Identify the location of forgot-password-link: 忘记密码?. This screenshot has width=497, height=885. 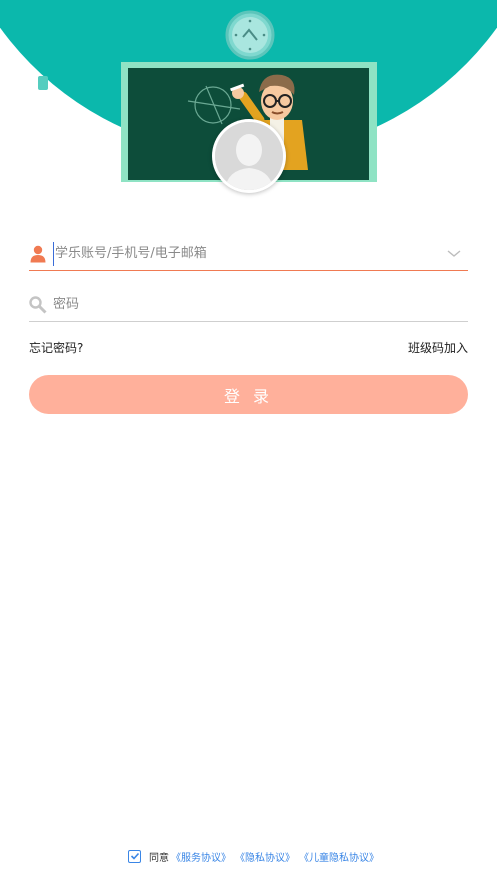
(56, 347).